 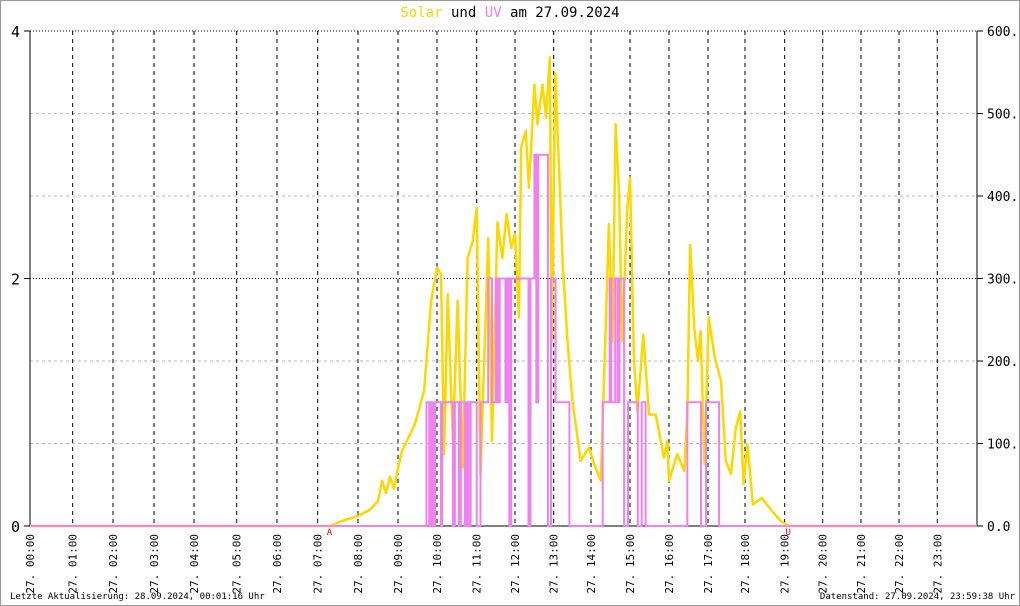 What do you see at coordinates (708, 564) in the screenshot?
I see `x-tick-label: 27. 17:00` at bounding box center [708, 564].